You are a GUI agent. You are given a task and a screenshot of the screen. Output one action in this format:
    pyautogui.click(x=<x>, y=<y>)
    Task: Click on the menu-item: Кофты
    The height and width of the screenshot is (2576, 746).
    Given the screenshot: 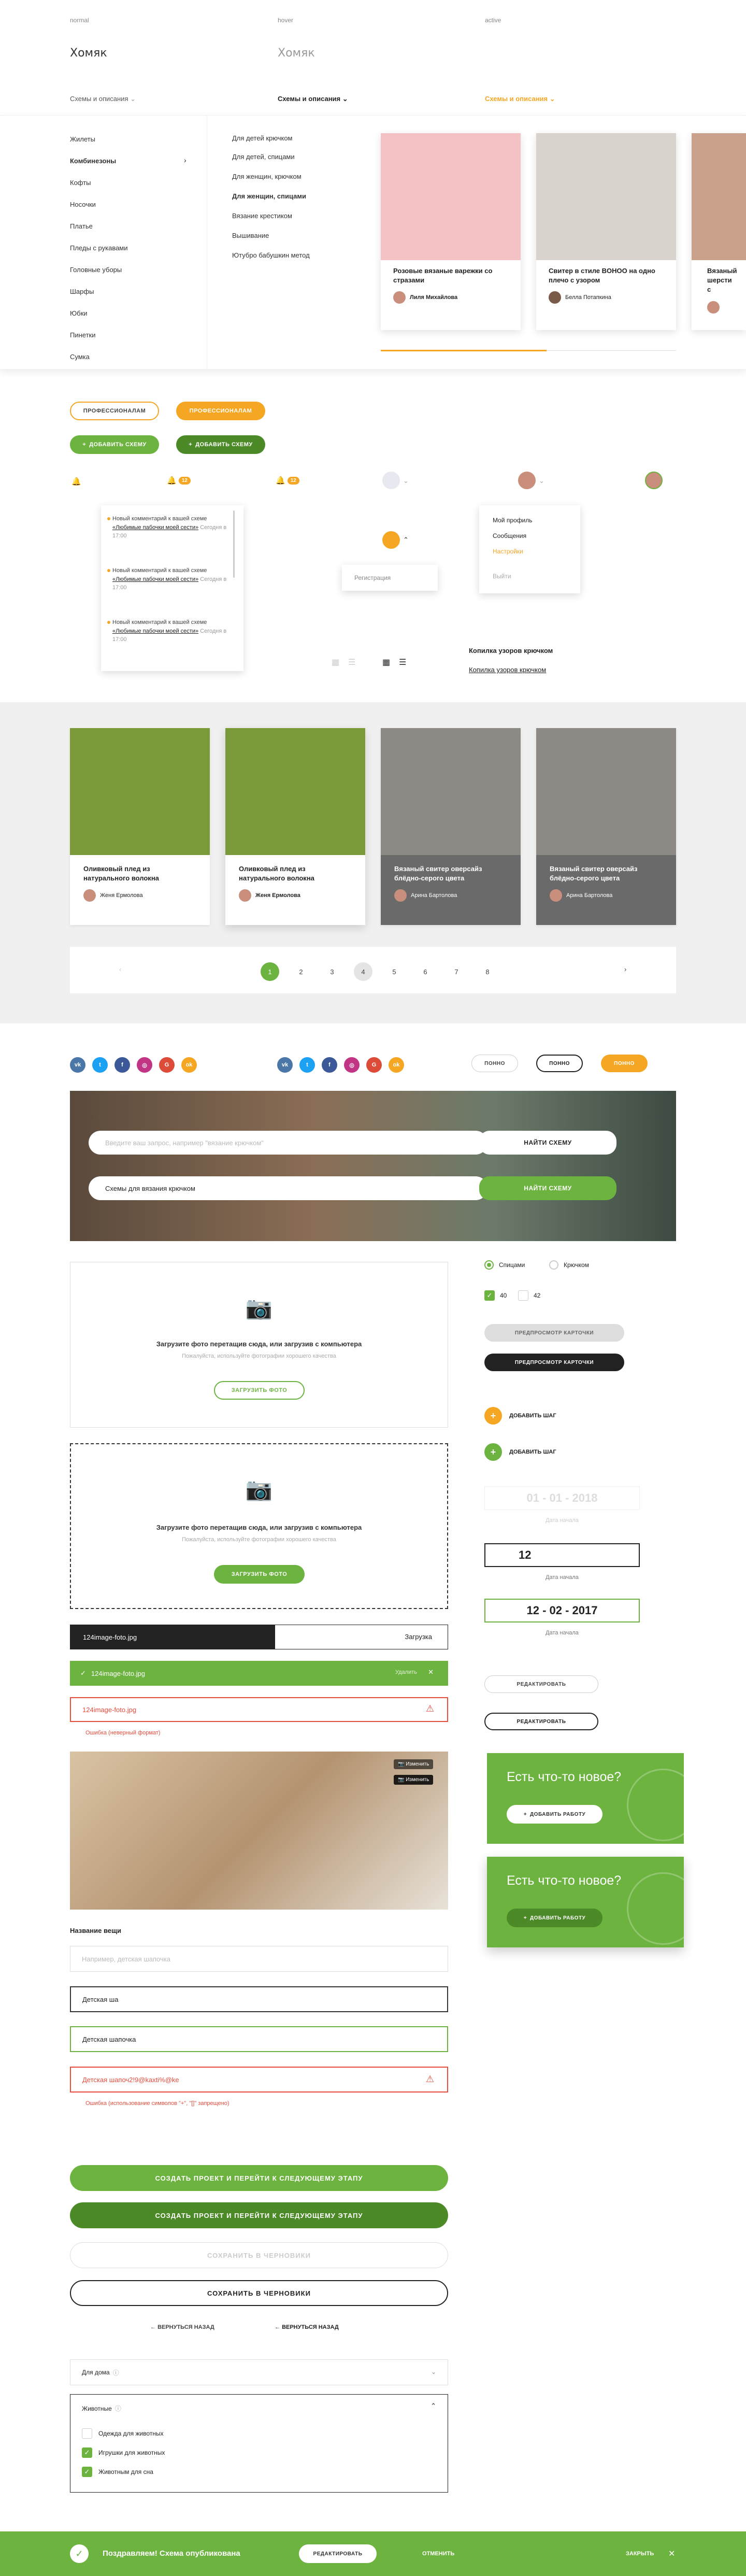 What is the action you would take?
    pyautogui.click(x=80, y=183)
    